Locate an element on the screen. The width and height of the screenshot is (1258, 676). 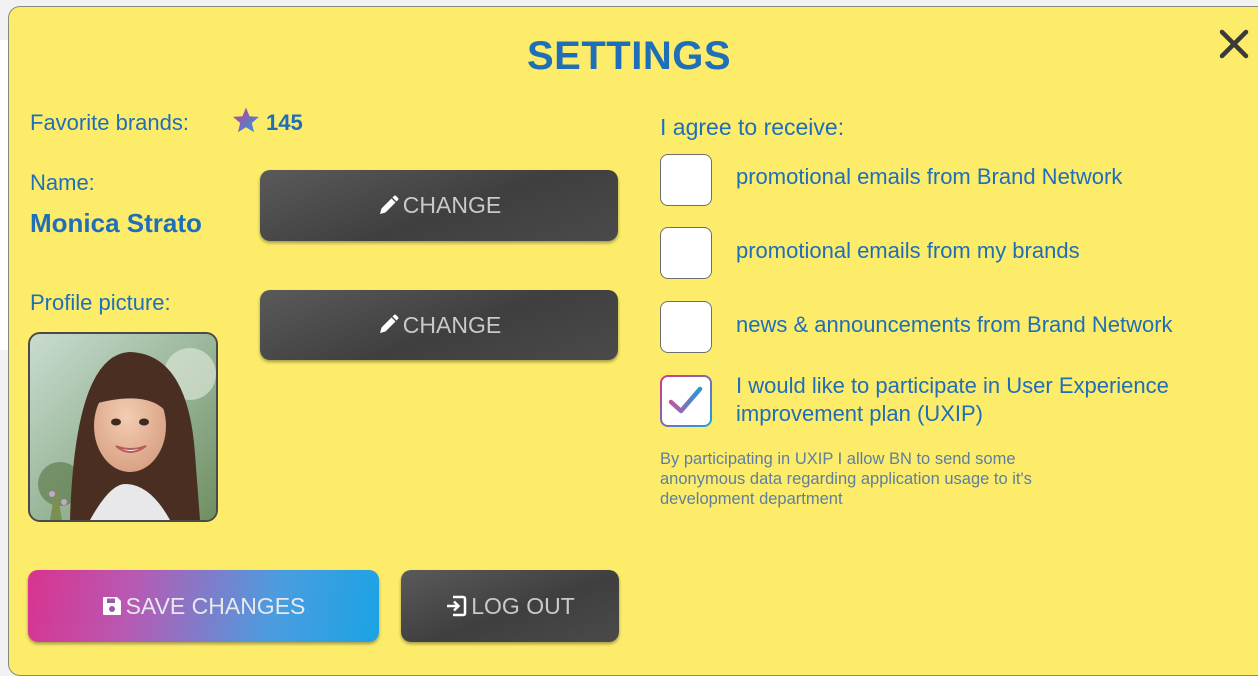
favorite-brands-count: 145 is located at coordinates (284, 122).